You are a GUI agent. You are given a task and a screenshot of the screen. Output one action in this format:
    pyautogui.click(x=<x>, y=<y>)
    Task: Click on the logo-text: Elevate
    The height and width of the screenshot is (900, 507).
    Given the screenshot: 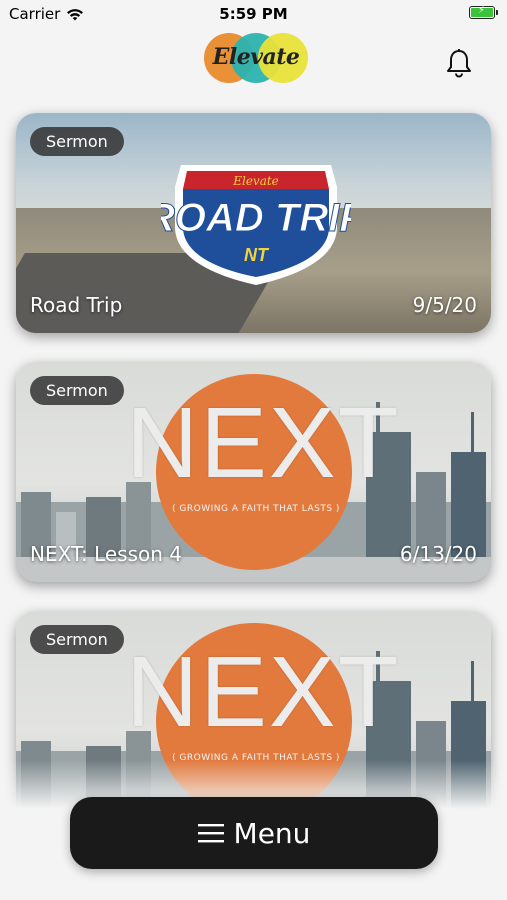 What is the action you would take?
    pyautogui.click(x=256, y=57)
    